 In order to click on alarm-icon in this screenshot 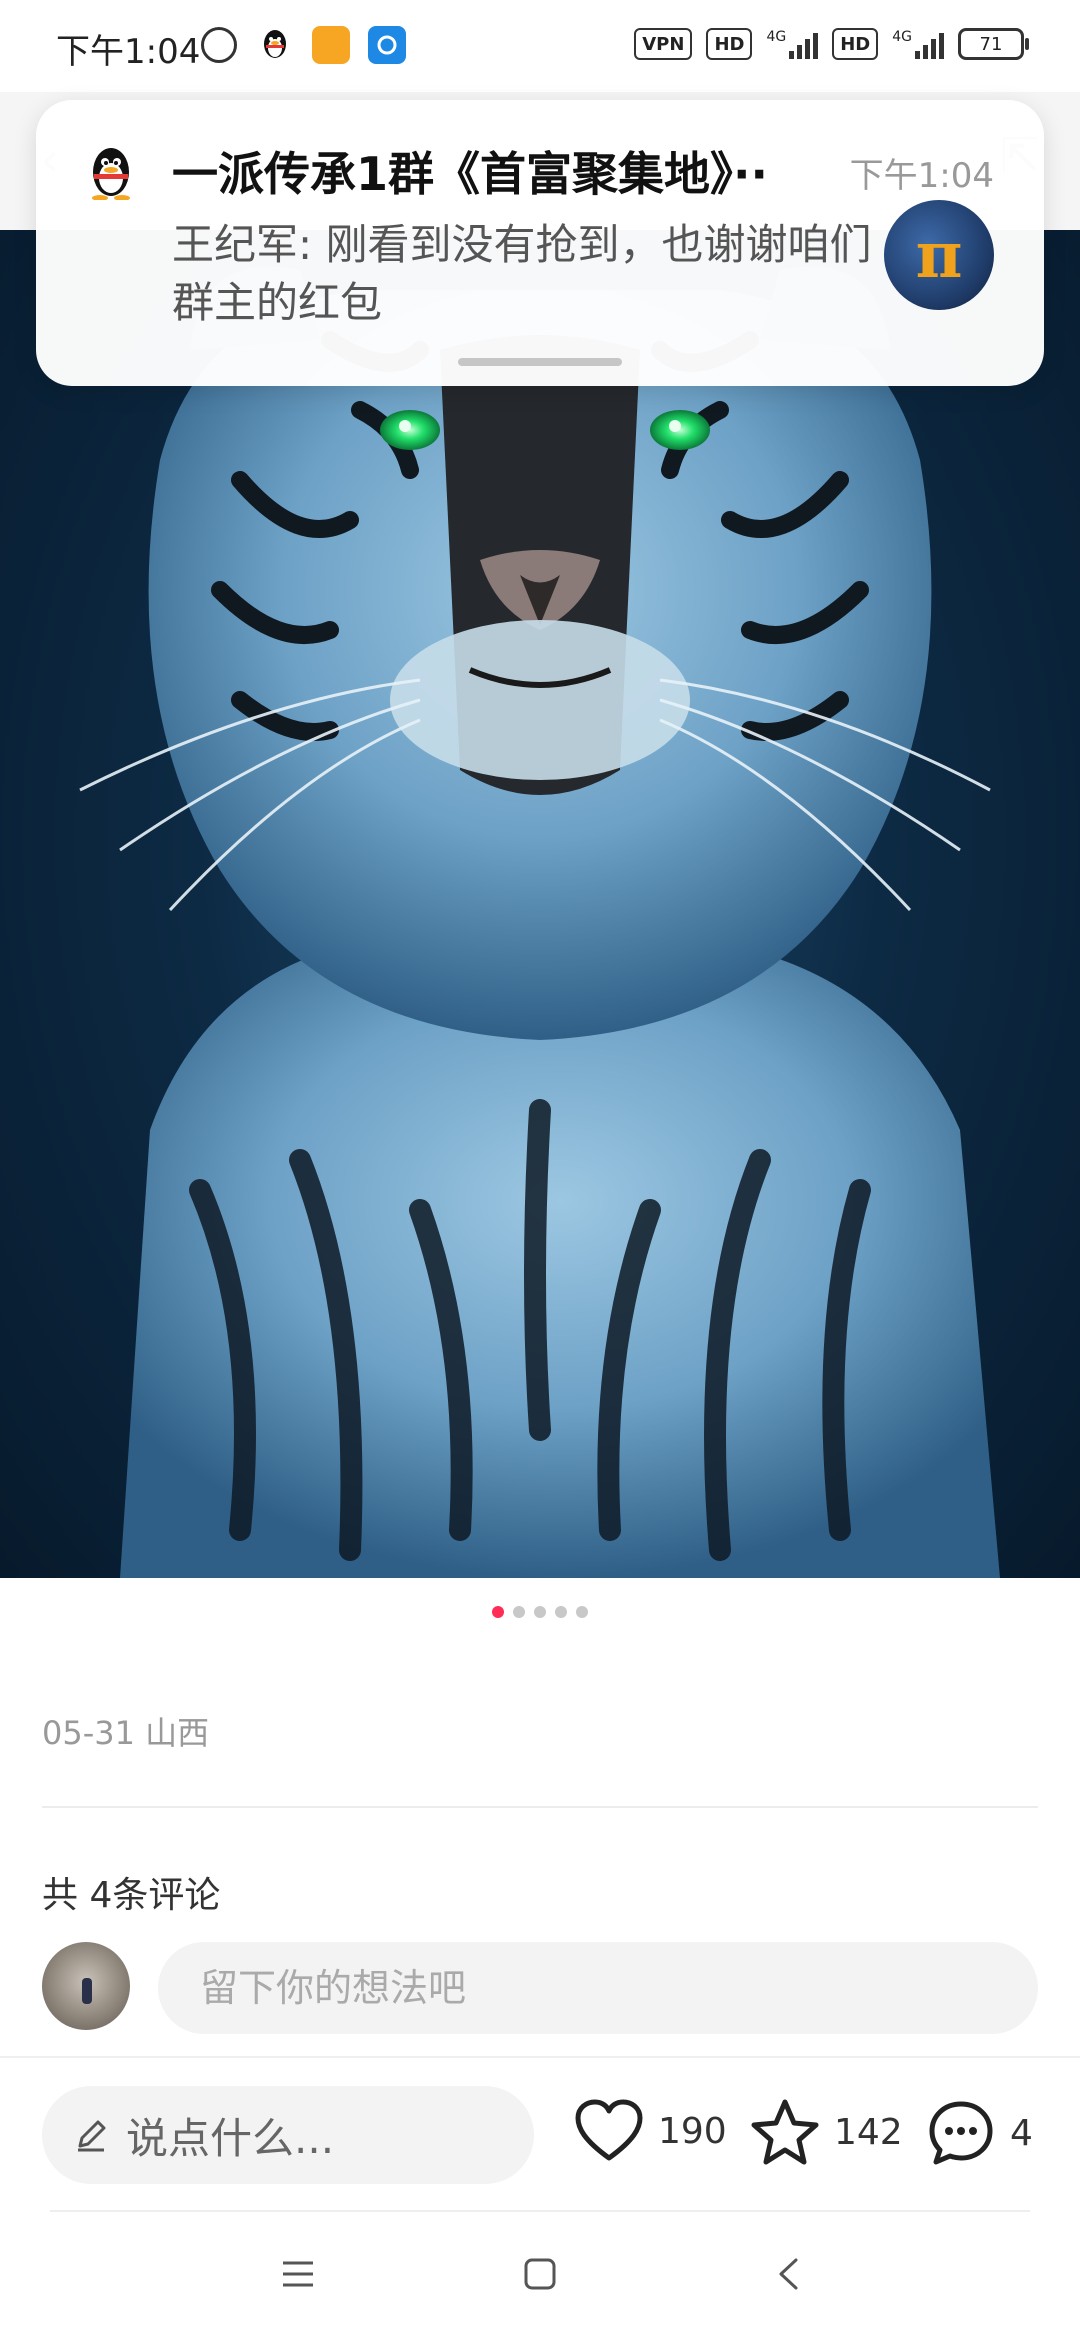, I will do `click(219, 45)`.